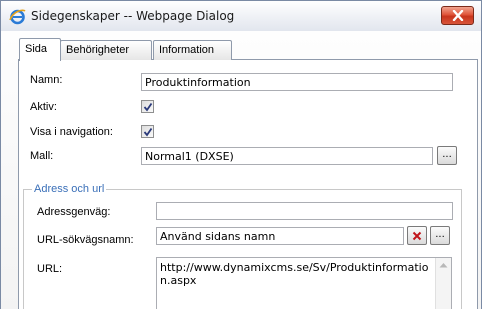 This screenshot has height=309, width=482. What do you see at coordinates (443, 265) in the screenshot?
I see `scroll-up-arrow-icon` at bounding box center [443, 265].